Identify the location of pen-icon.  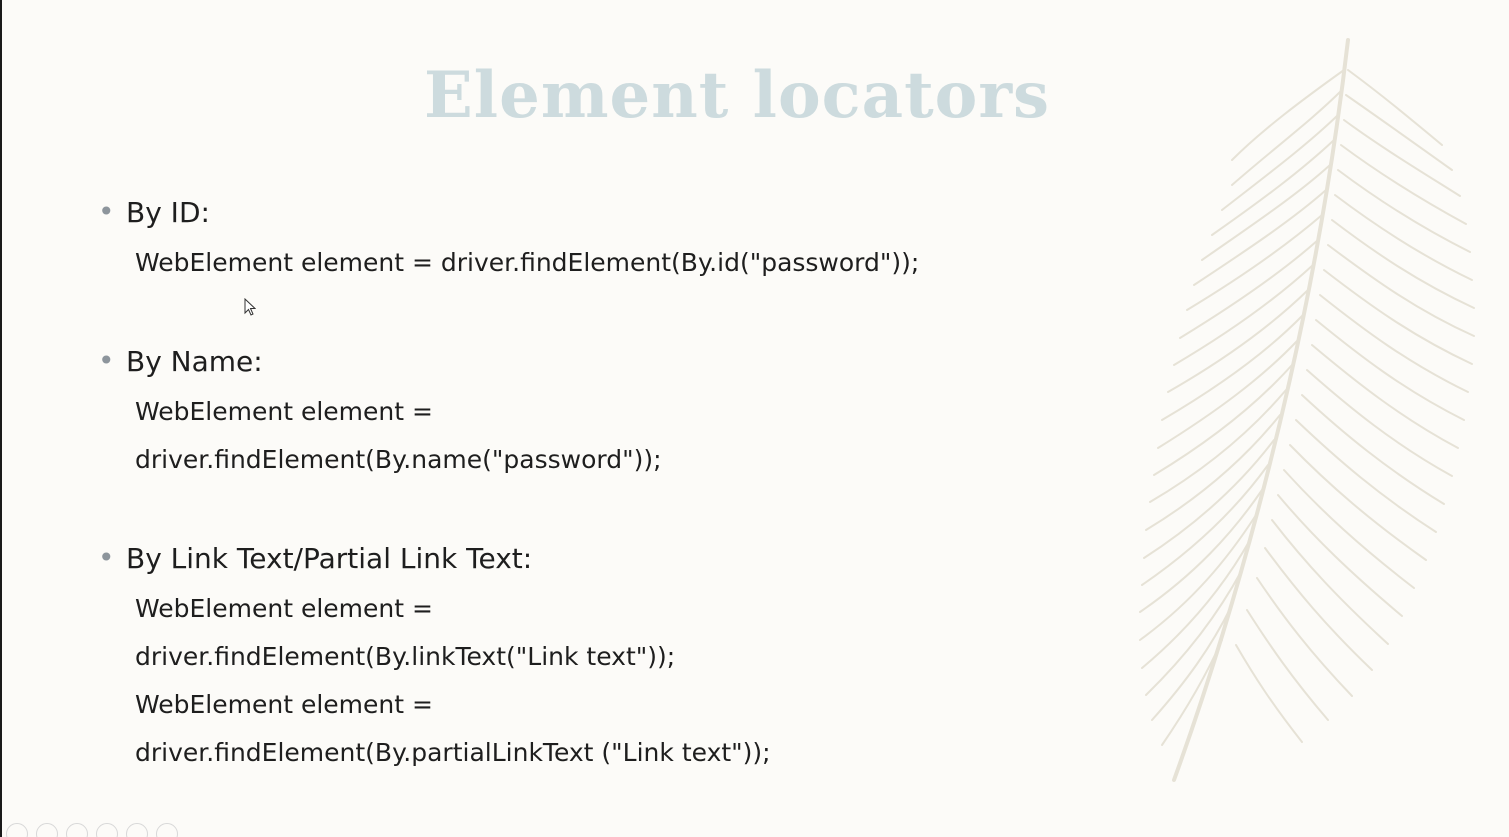
(77, 830).